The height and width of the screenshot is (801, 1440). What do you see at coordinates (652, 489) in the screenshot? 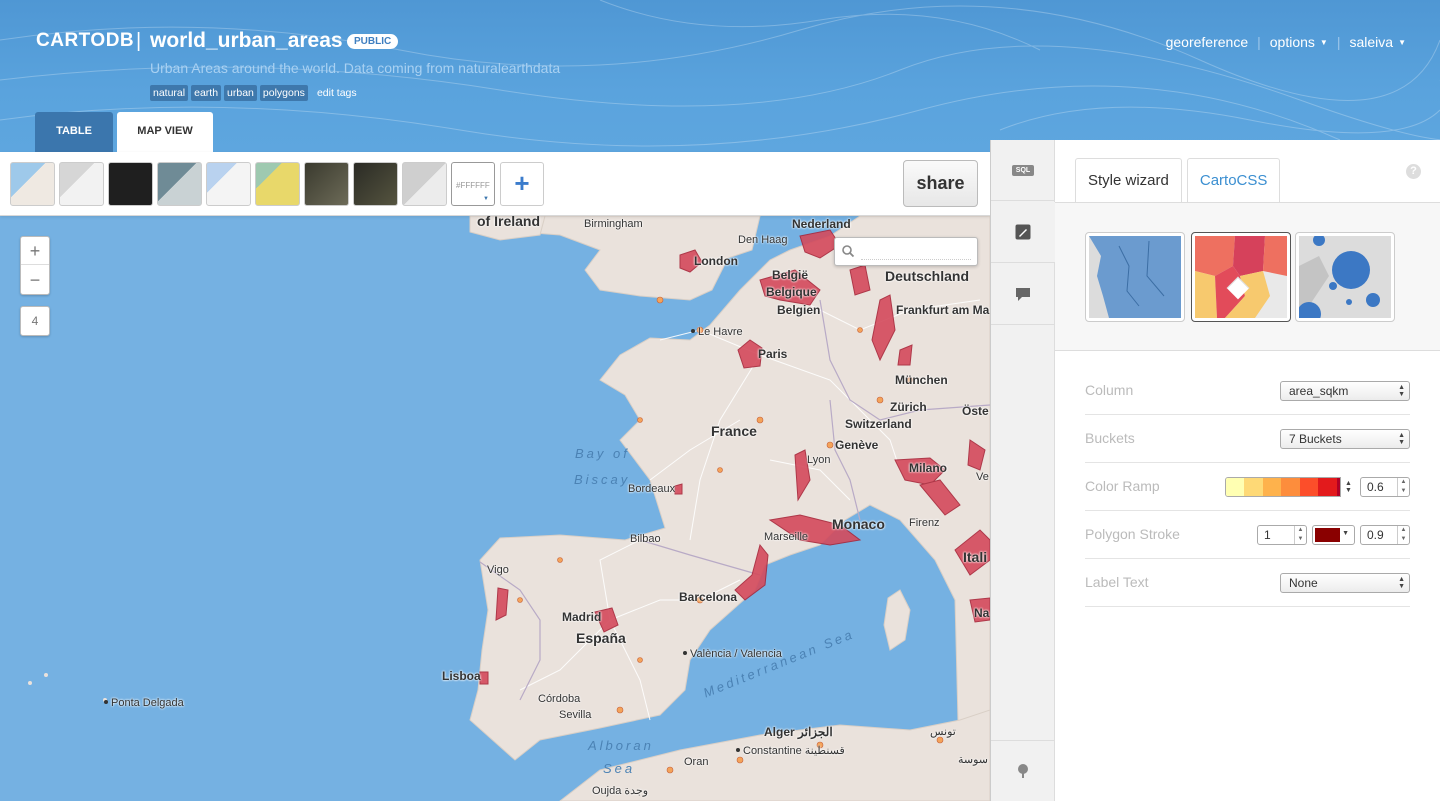
I see `map-label-bordeaux: Bordeaux` at bounding box center [652, 489].